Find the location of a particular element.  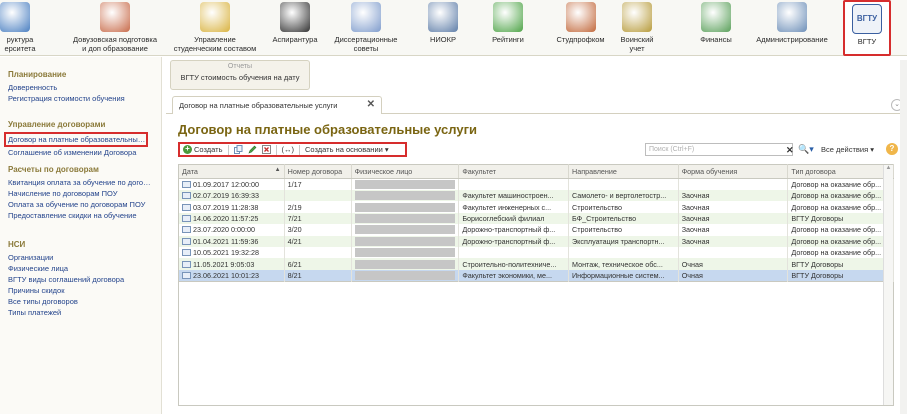

column-header: Номер договора is located at coordinates (318, 171).